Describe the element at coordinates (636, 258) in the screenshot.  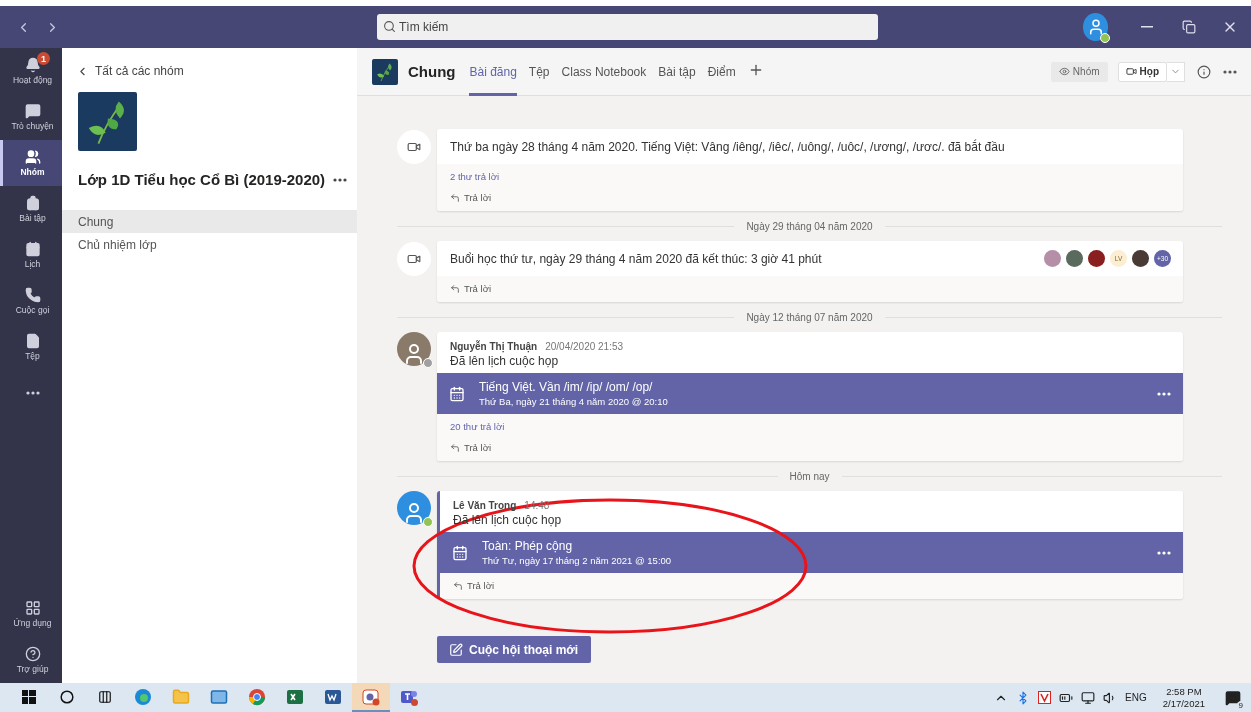
I see `meeting-message: Buổi học thứ tư, ngày 29 tháng 4 năm 2020 đã kết thúc: 3 giờ 41 phút` at that location.